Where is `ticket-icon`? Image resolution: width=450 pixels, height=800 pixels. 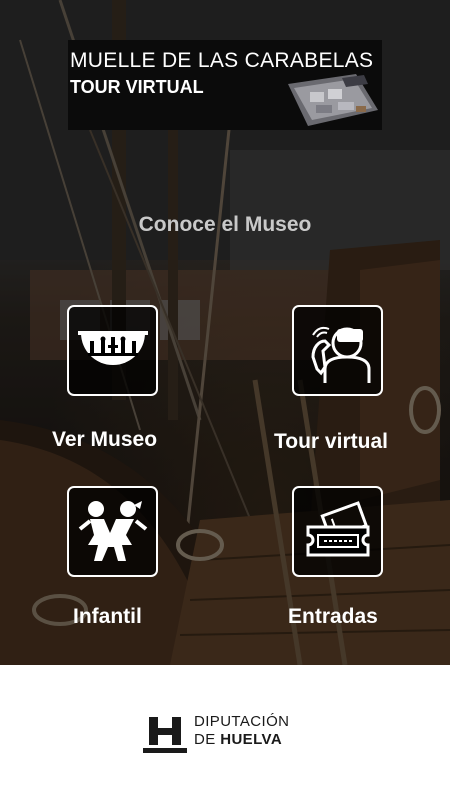
ticket-icon is located at coordinates (337, 528).